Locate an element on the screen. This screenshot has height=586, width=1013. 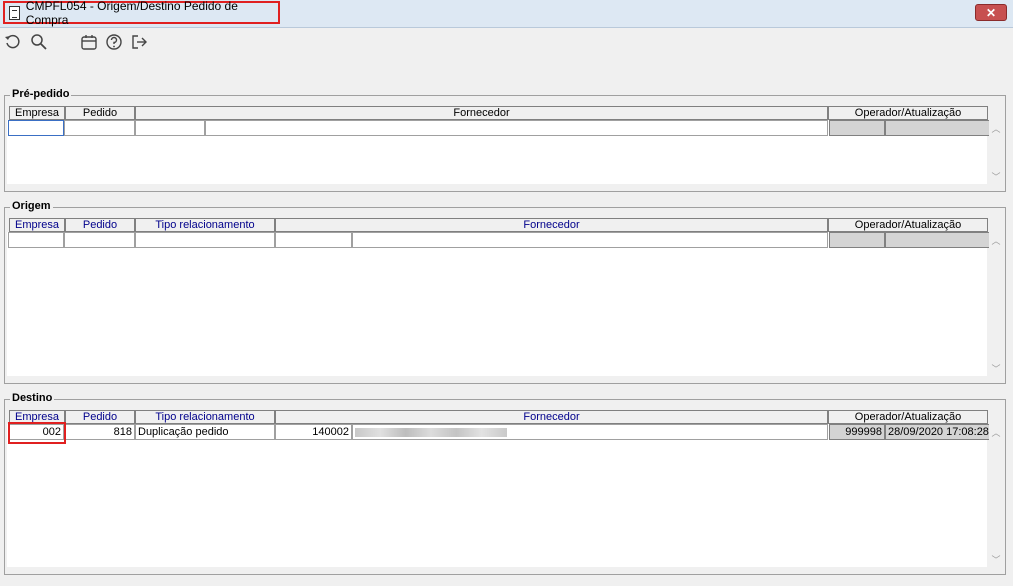
cell-operador: 999998 is located at coordinates (857, 432).